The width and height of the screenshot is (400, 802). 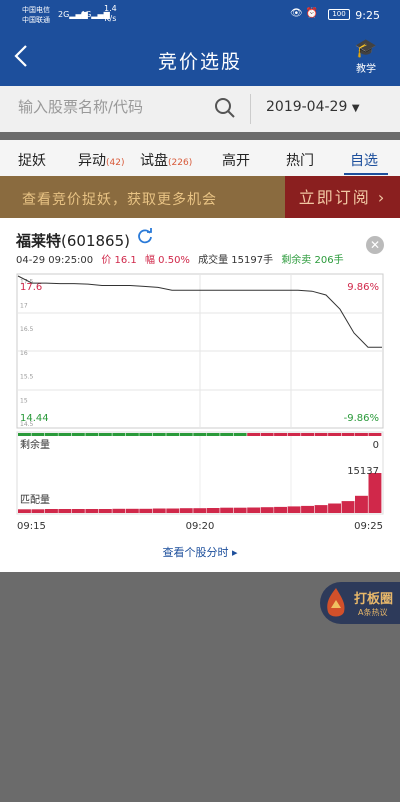 What do you see at coordinates (34, 418) in the screenshot?
I see `price-bottom-label: 14.44` at bounding box center [34, 418].